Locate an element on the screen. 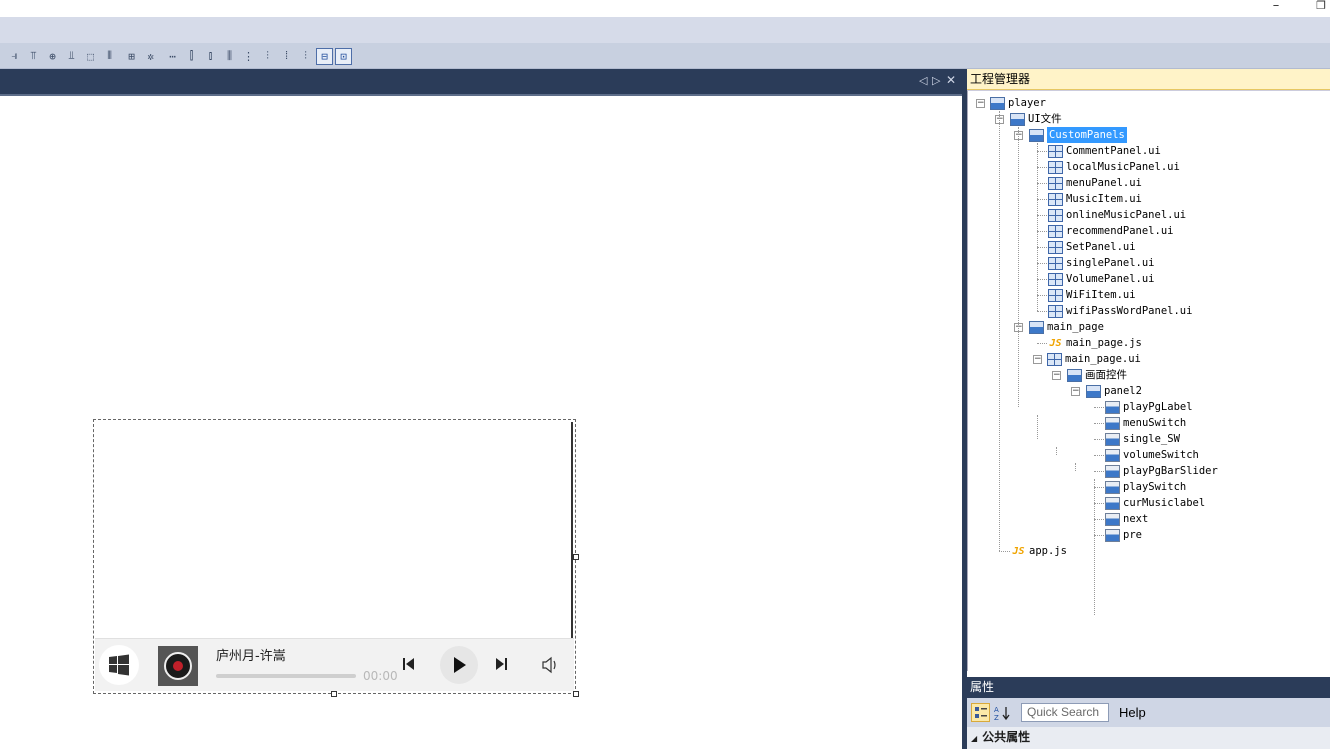 Image resolution: width=1330 pixels, height=749 pixels. align-bottom-icon: ⫫ is located at coordinates (71, 56).